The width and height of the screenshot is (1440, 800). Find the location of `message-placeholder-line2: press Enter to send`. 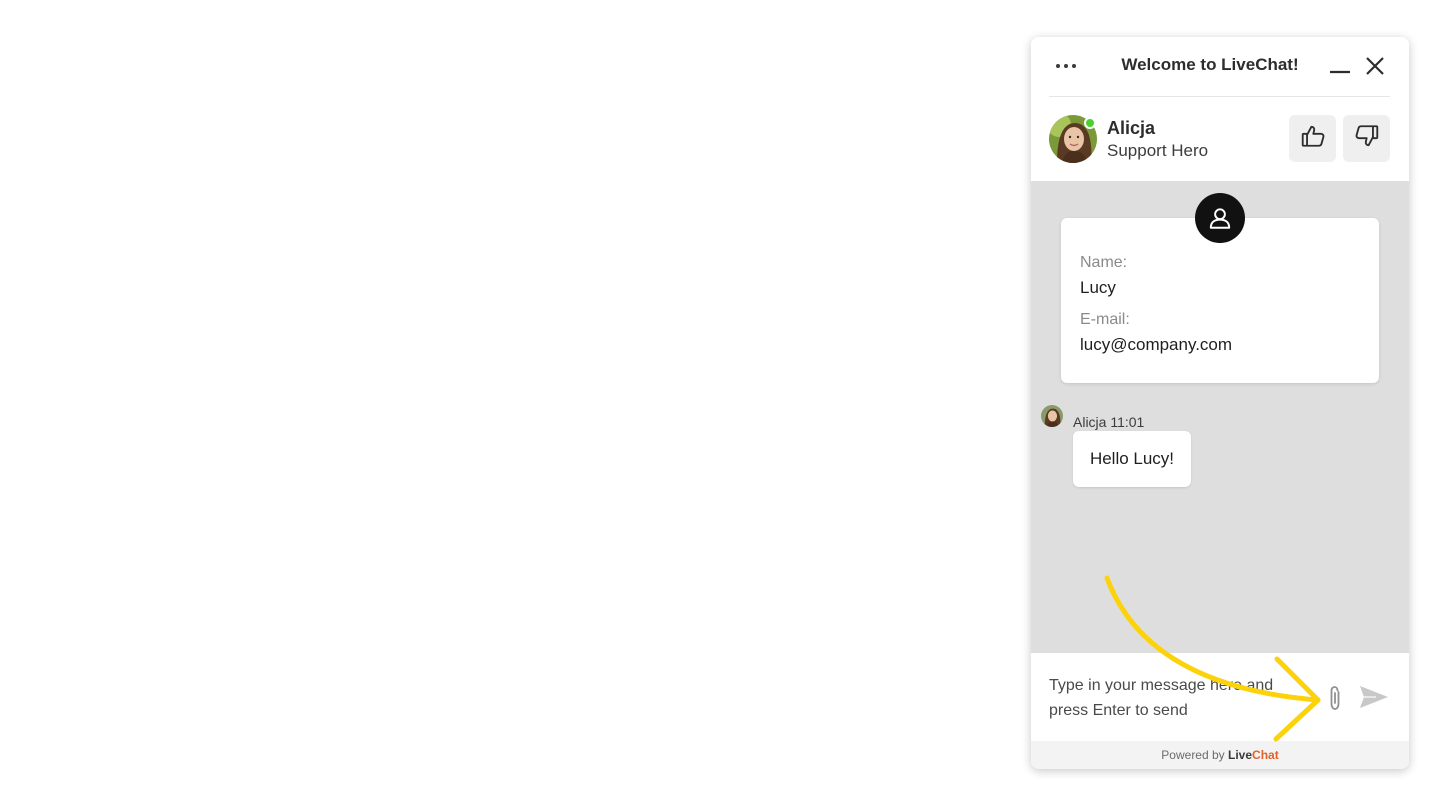

message-placeholder-line2: press Enter to send is located at coordinates (1118, 710).